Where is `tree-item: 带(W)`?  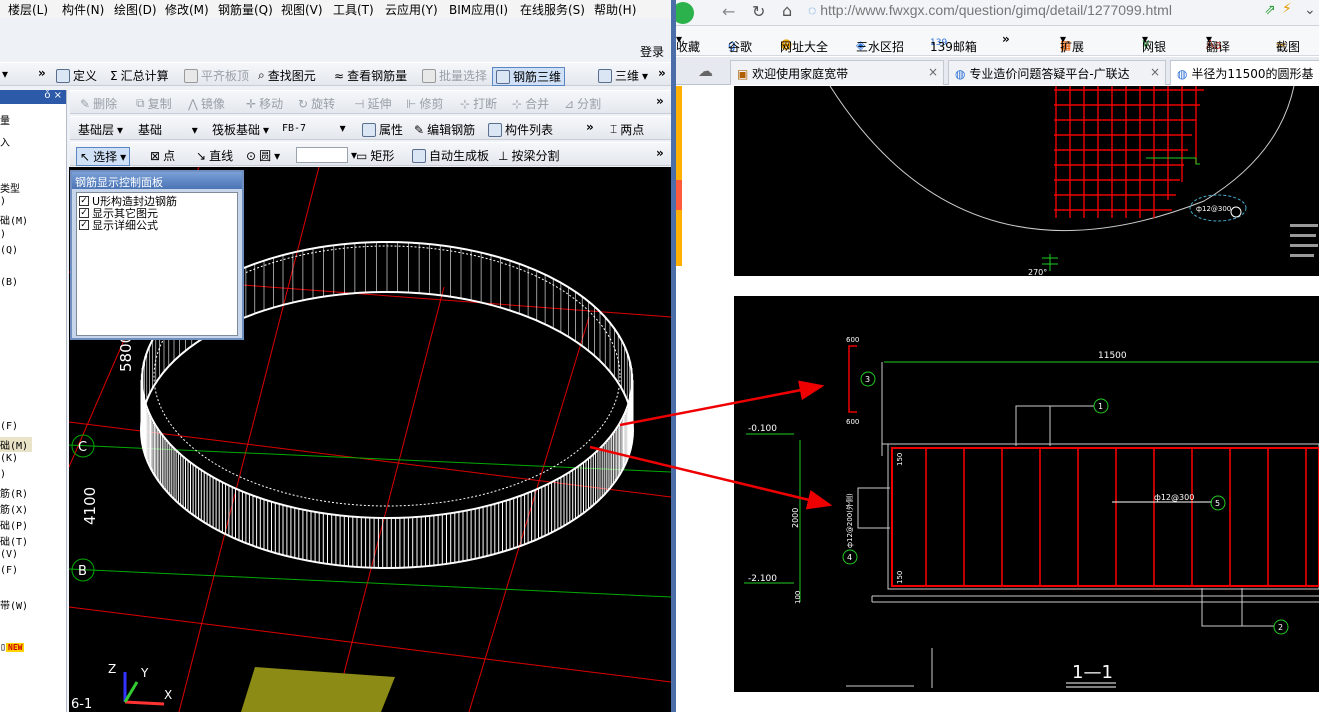
tree-item: 带(W) is located at coordinates (14, 604).